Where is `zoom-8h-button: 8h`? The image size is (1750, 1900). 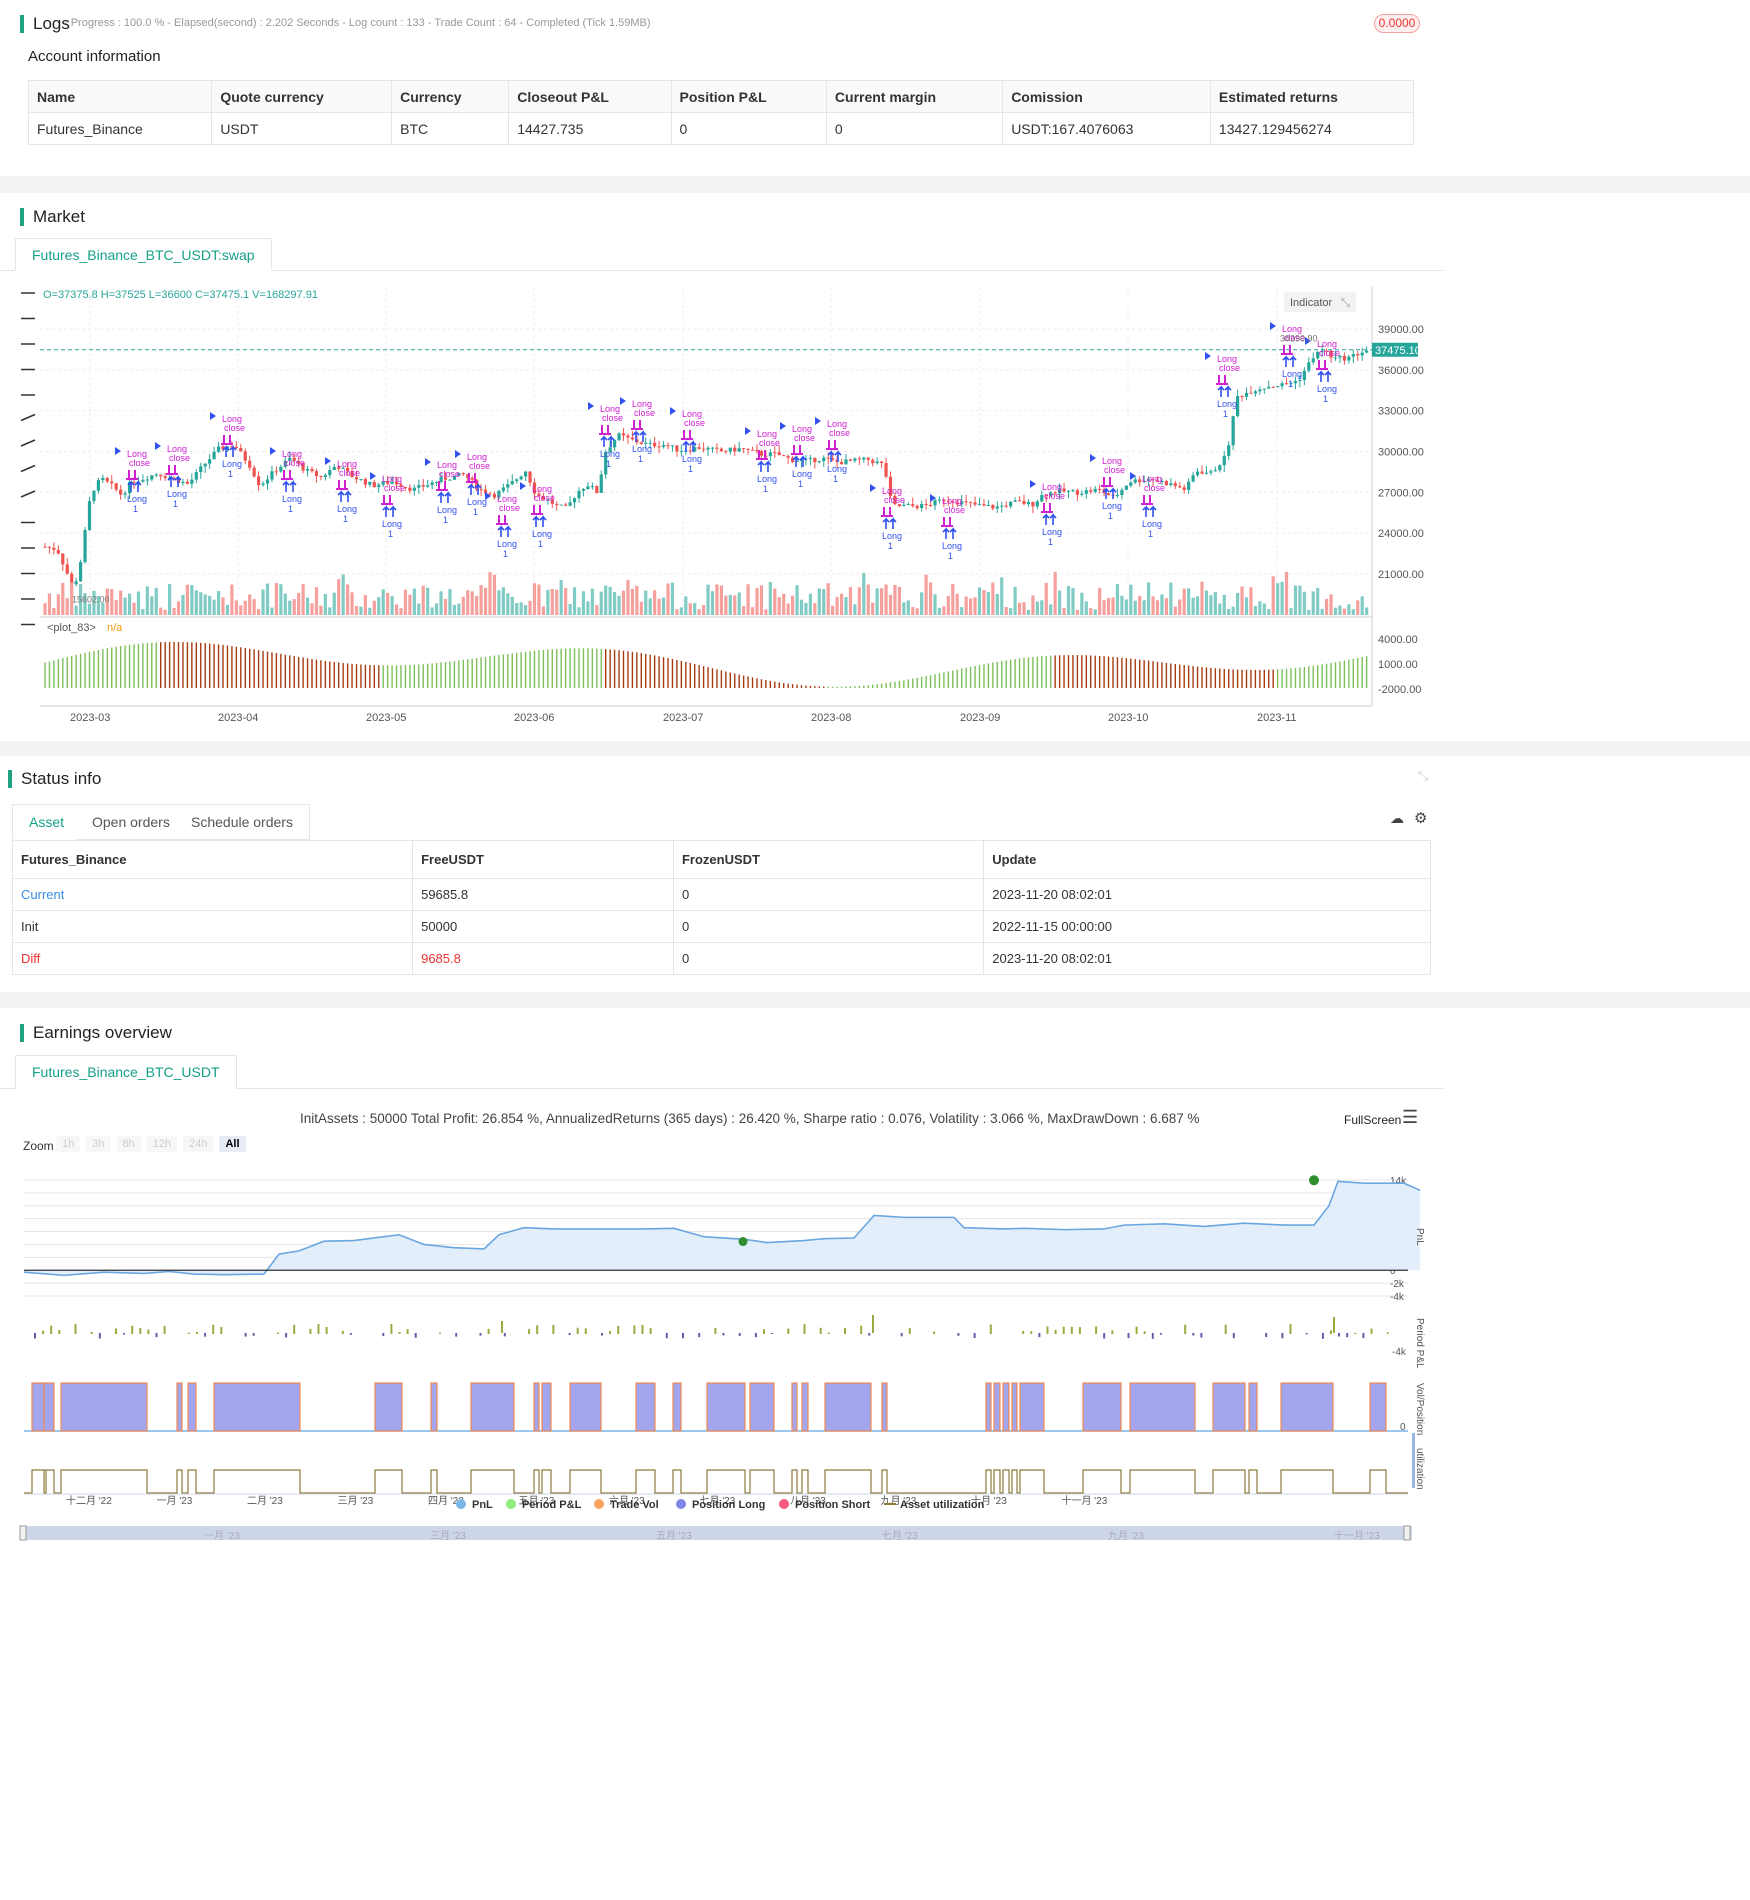
zoom-8h-button: 8h is located at coordinates (128, 1144).